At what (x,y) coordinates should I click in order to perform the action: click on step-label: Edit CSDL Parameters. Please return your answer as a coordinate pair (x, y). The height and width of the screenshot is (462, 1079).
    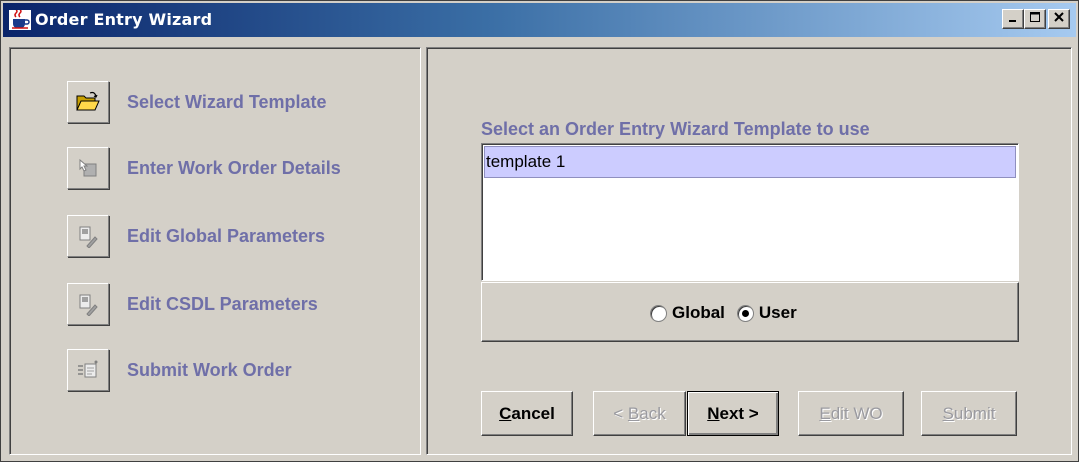
    Looking at the image, I should click on (222, 304).